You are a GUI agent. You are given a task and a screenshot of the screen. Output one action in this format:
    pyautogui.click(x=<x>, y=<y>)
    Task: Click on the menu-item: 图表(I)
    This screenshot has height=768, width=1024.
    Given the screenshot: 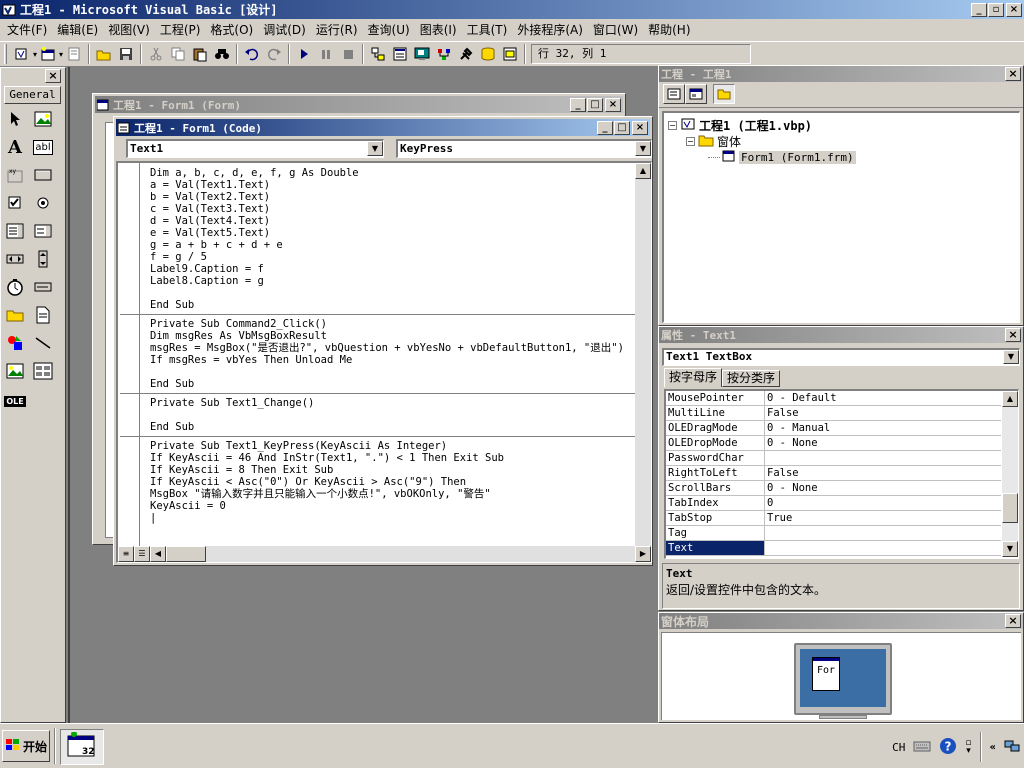 What is the action you would take?
    pyautogui.click(x=438, y=30)
    